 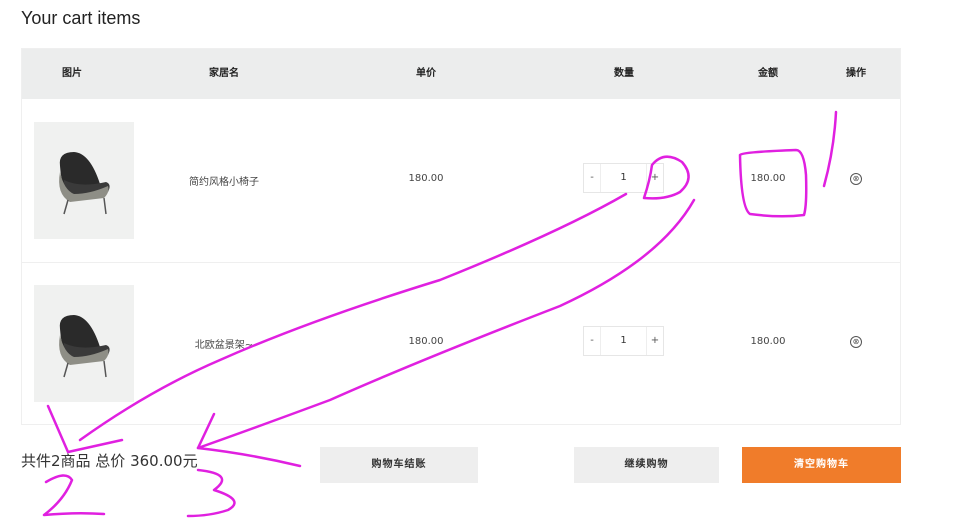 What do you see at coordinates (224, 343) in the screenshot?
I see `product-name: 北欧盆景架~` at bounding box center [224, 343].